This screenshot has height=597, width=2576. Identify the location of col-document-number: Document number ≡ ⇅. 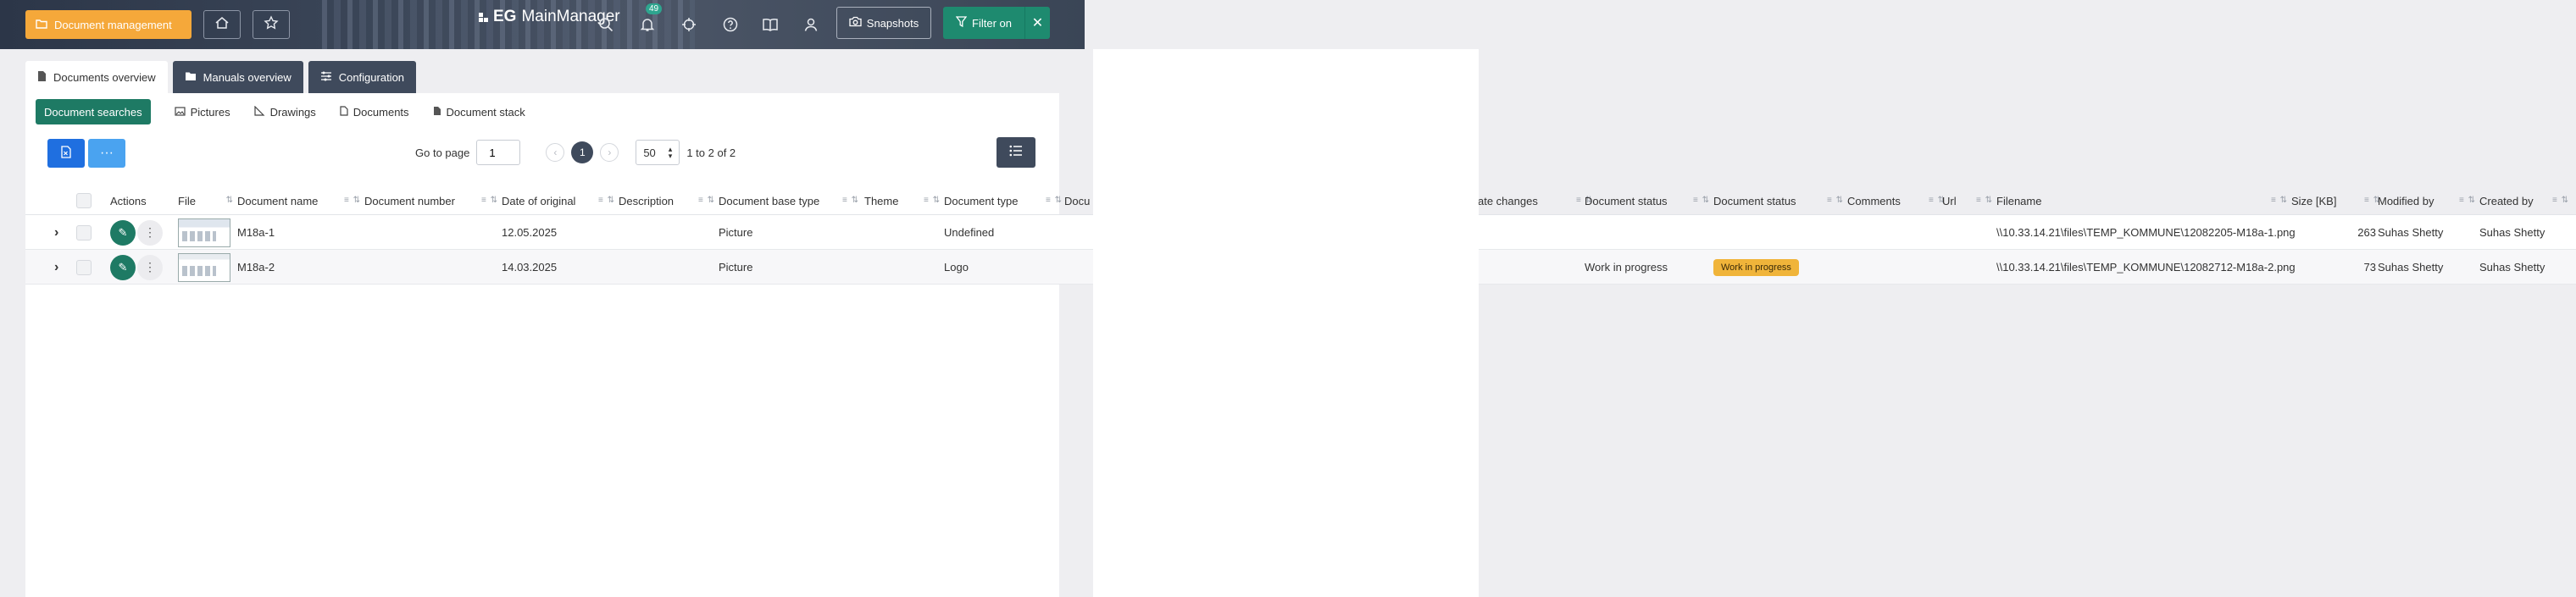
(433, 200).